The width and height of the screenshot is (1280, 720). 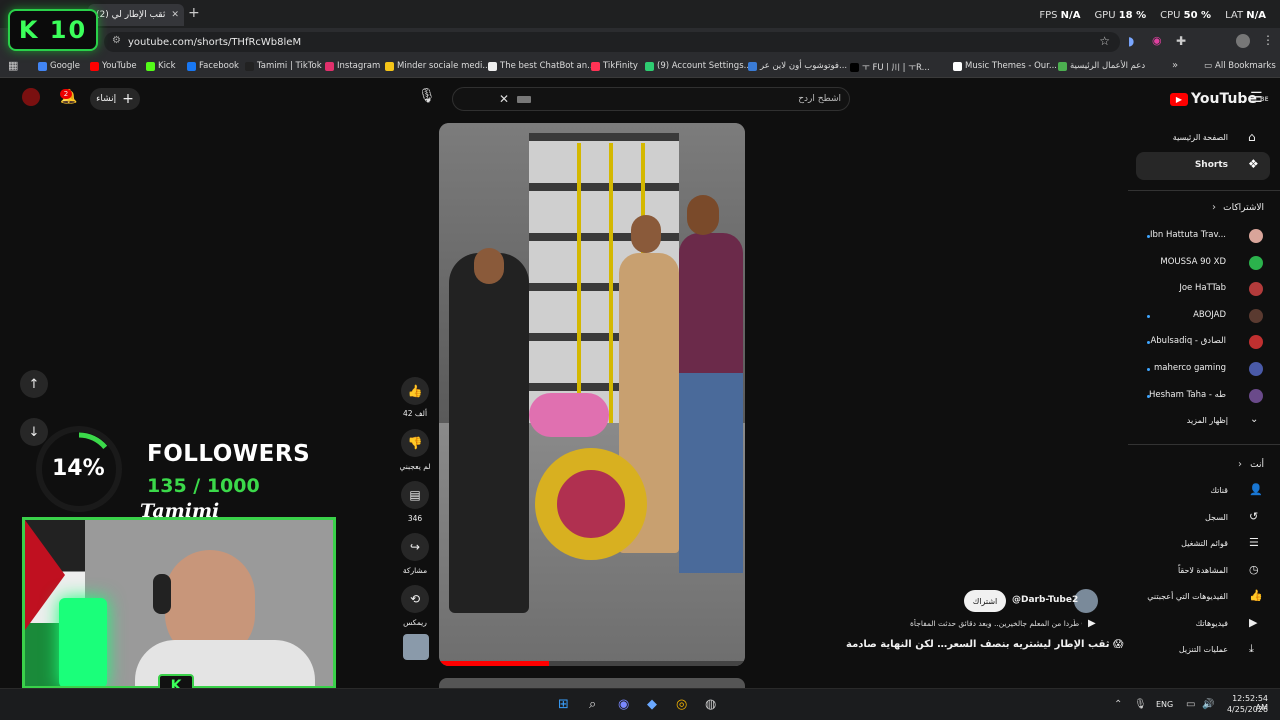 What do you see at coordinates (13, 65) in the screenshot?
I see `apps-grid-icon: ▦` at bounding box center [13, 65].